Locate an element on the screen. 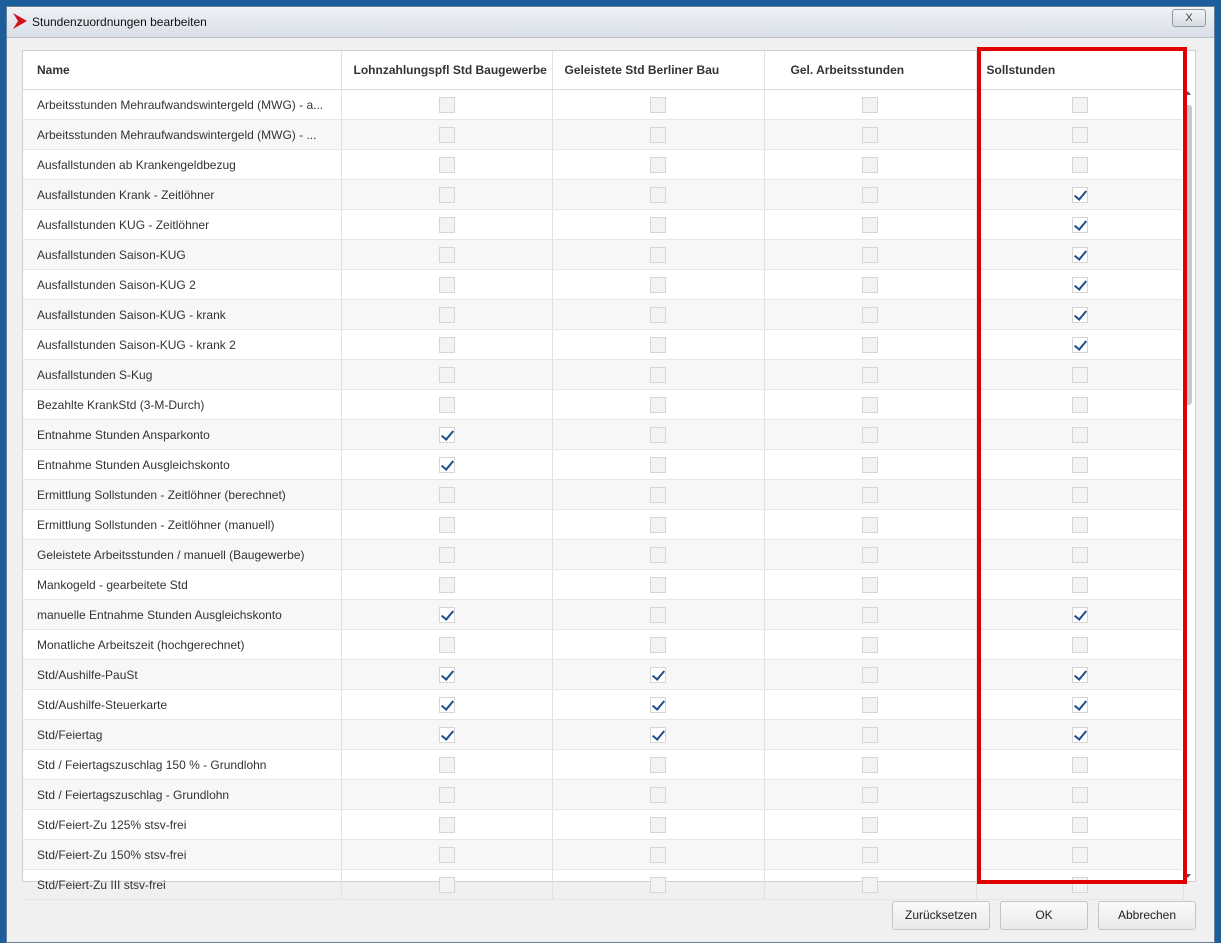 Image resolution: width=1221 pixels, height=943 pixels. table-row: Entnahme Stunden Ansparkonto is located at coordinates (603, 434).